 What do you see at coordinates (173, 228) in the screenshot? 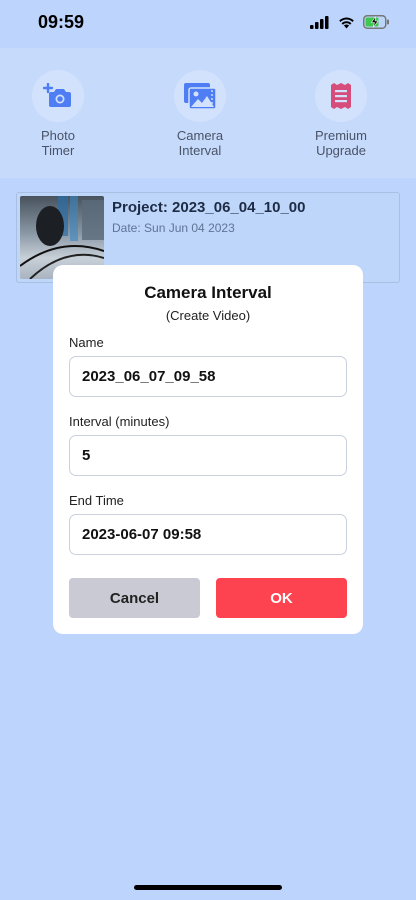
I see `project-date: Date: Sun Jun 04 2023` at bounding box center [173, 228].